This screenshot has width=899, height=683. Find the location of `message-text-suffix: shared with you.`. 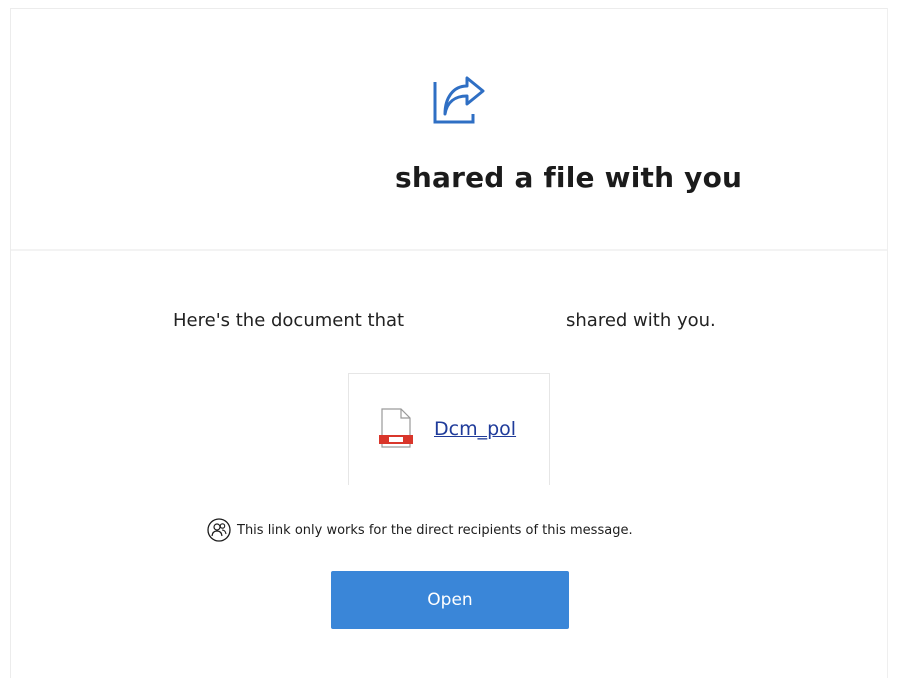

message-text-suffix: shared with you. is located at coordinates (641, 320).